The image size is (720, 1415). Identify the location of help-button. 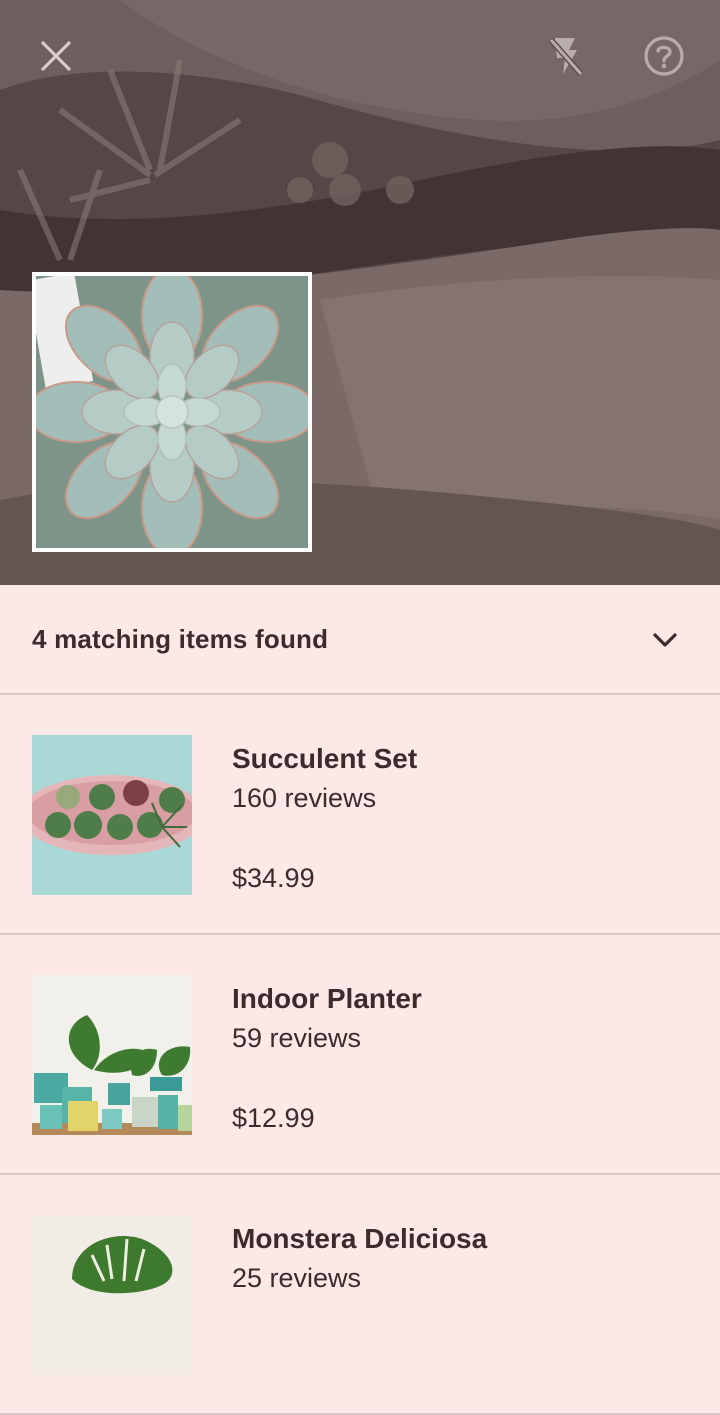
(664, 56).